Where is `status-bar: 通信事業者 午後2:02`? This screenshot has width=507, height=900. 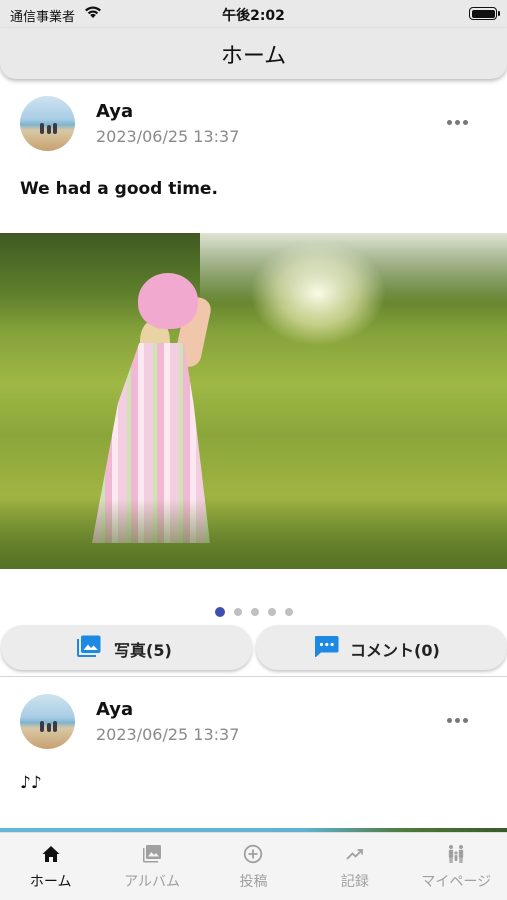 status-bar: 通信事業者 午後2:02 is located at coordinates (253, 14).